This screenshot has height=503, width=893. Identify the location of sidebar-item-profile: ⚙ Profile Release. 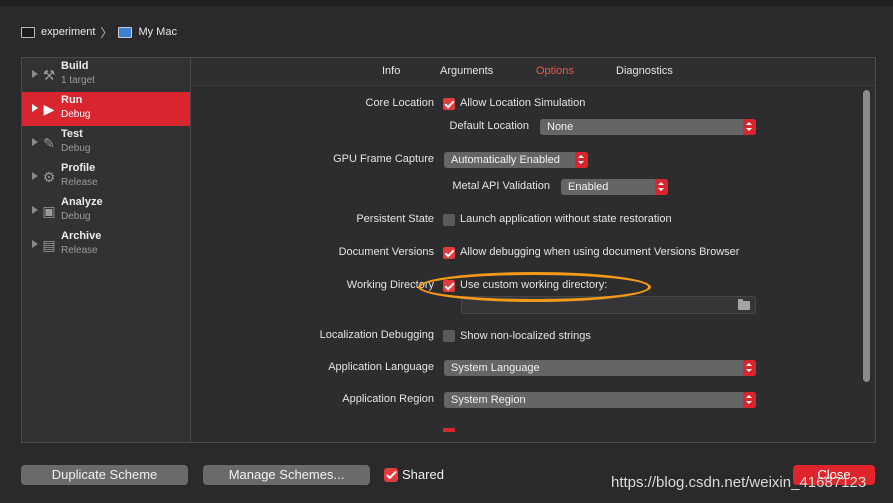
(106, 177).